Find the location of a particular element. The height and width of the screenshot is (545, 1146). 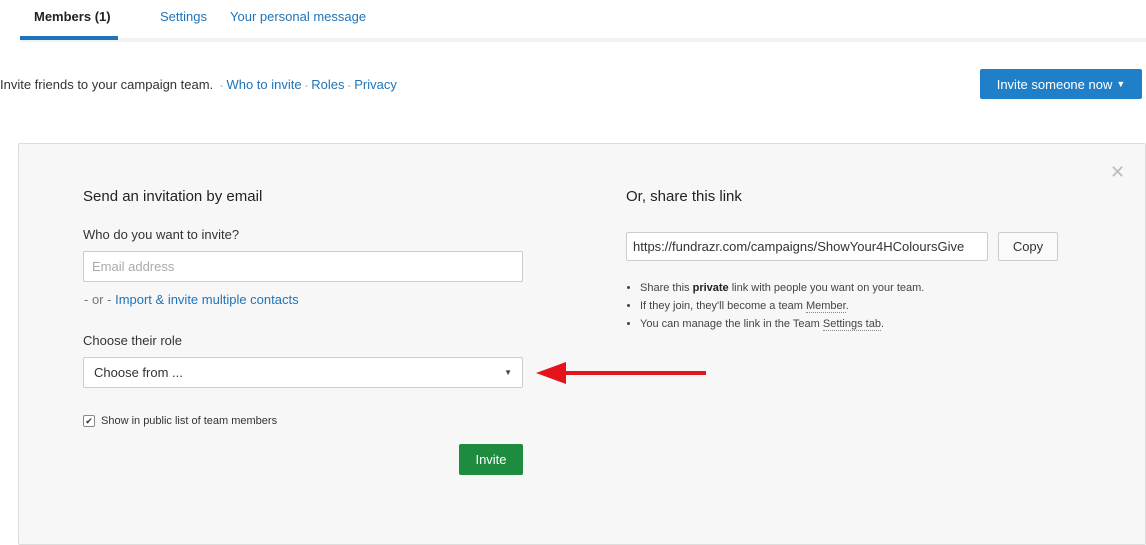

intro-text: Invite friends to your campaign team. is located at coordinates (107, 84).